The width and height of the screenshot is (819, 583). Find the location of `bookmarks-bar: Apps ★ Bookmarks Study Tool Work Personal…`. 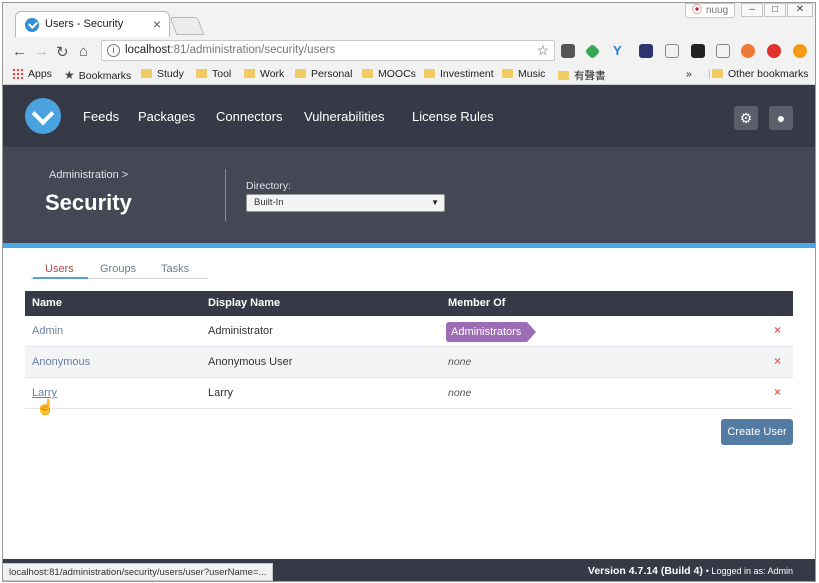

bookmarks-bar: Apps ★ Bookmarks Study Tool Work Personal… is located at coordinates (409, 75).